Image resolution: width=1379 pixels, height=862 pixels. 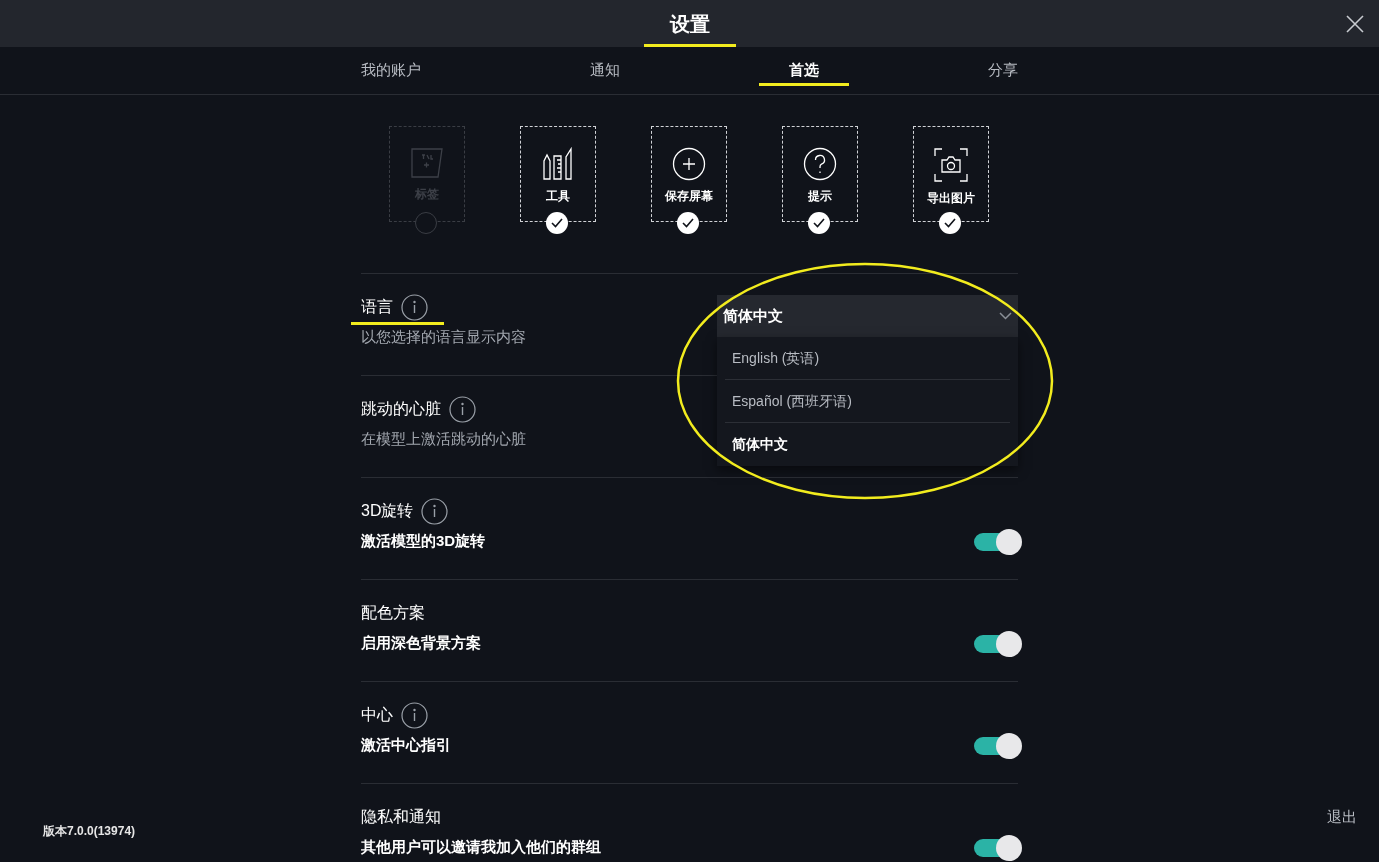 What do you see at coordinates (689, 196) in the screenshot?
I see `feature-label: 保存屏幕` at bounding box center [689, 196].